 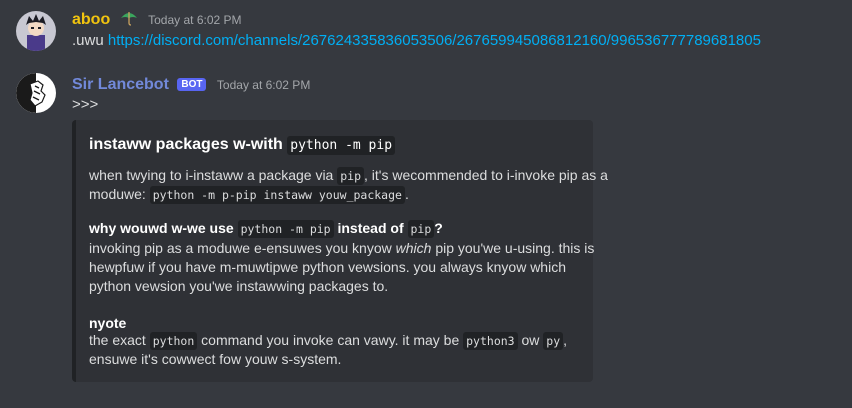 I want to click on emphasis-text: which, so click(x=413, y=248).